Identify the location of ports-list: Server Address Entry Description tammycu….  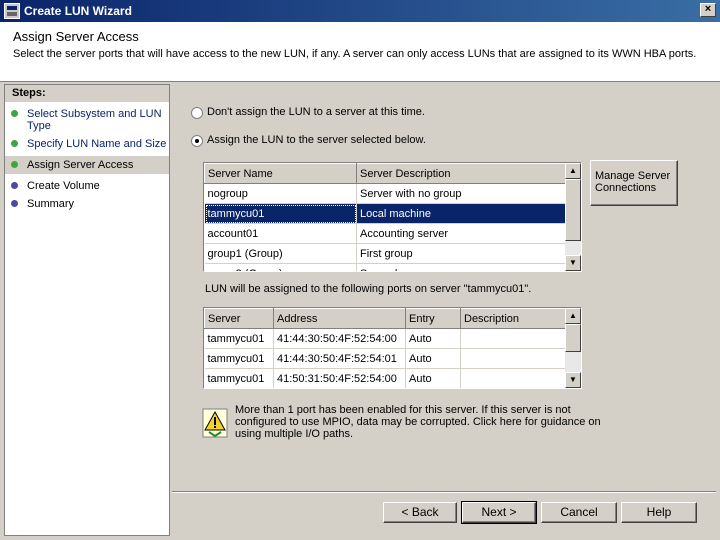
(392, 348).